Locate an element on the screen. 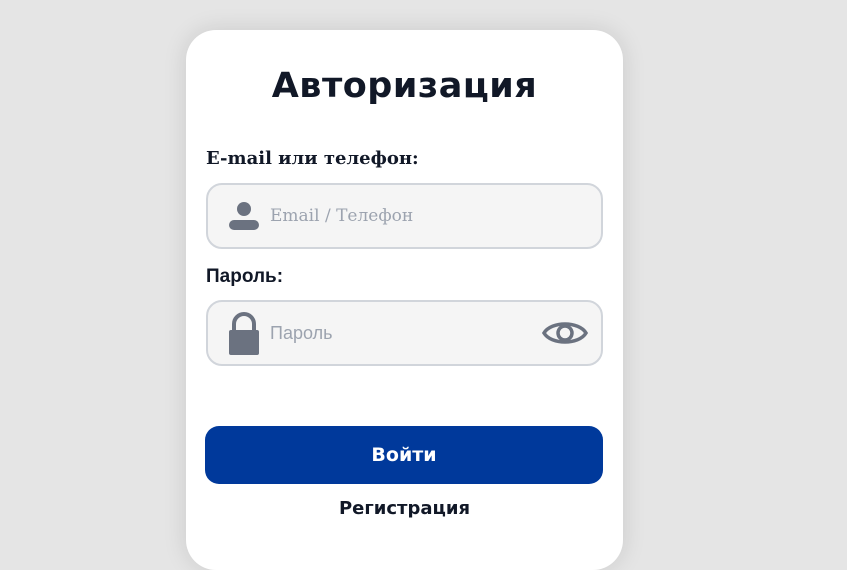  password-input is located at coordinates (405, 333).